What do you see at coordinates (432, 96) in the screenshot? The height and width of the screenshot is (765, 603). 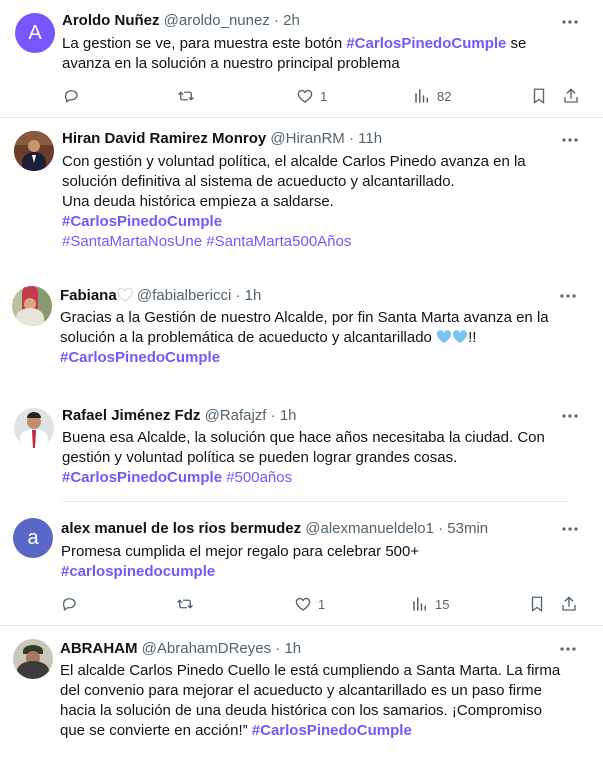 I see `views-button: 82` at bounding box center [432, 96].